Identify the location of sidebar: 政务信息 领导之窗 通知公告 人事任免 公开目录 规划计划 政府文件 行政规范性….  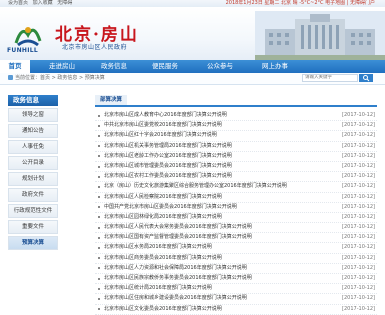
(33, 172).